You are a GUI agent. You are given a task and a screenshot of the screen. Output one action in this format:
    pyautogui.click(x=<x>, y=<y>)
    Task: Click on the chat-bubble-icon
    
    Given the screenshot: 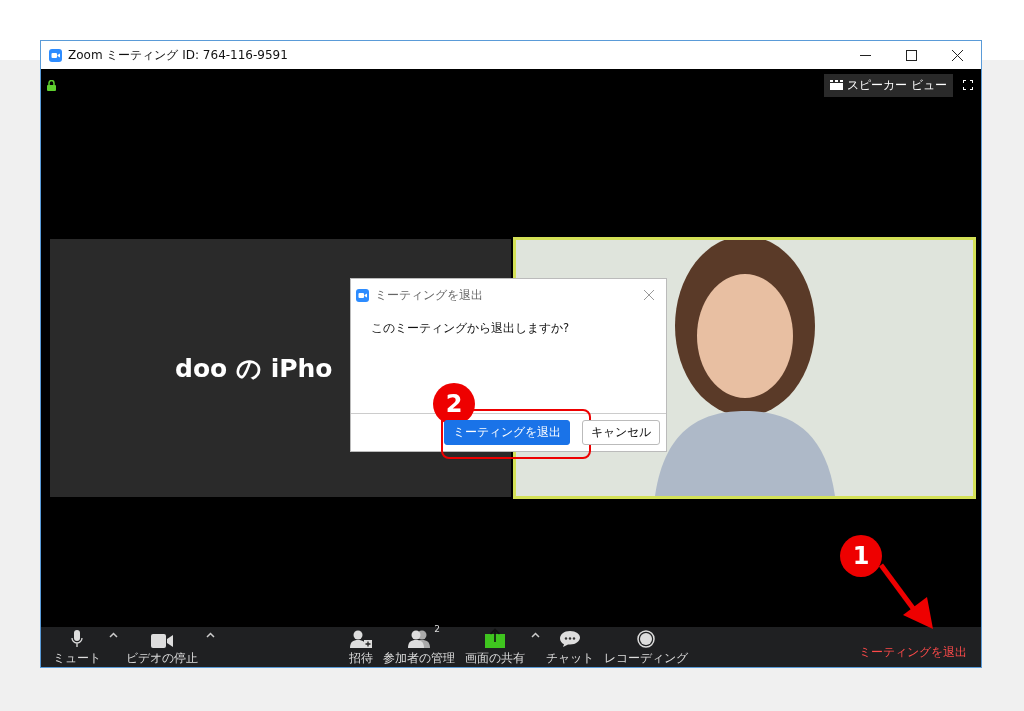 What is the action you would take?
    pyautogui.click(x=570, y=638)
    